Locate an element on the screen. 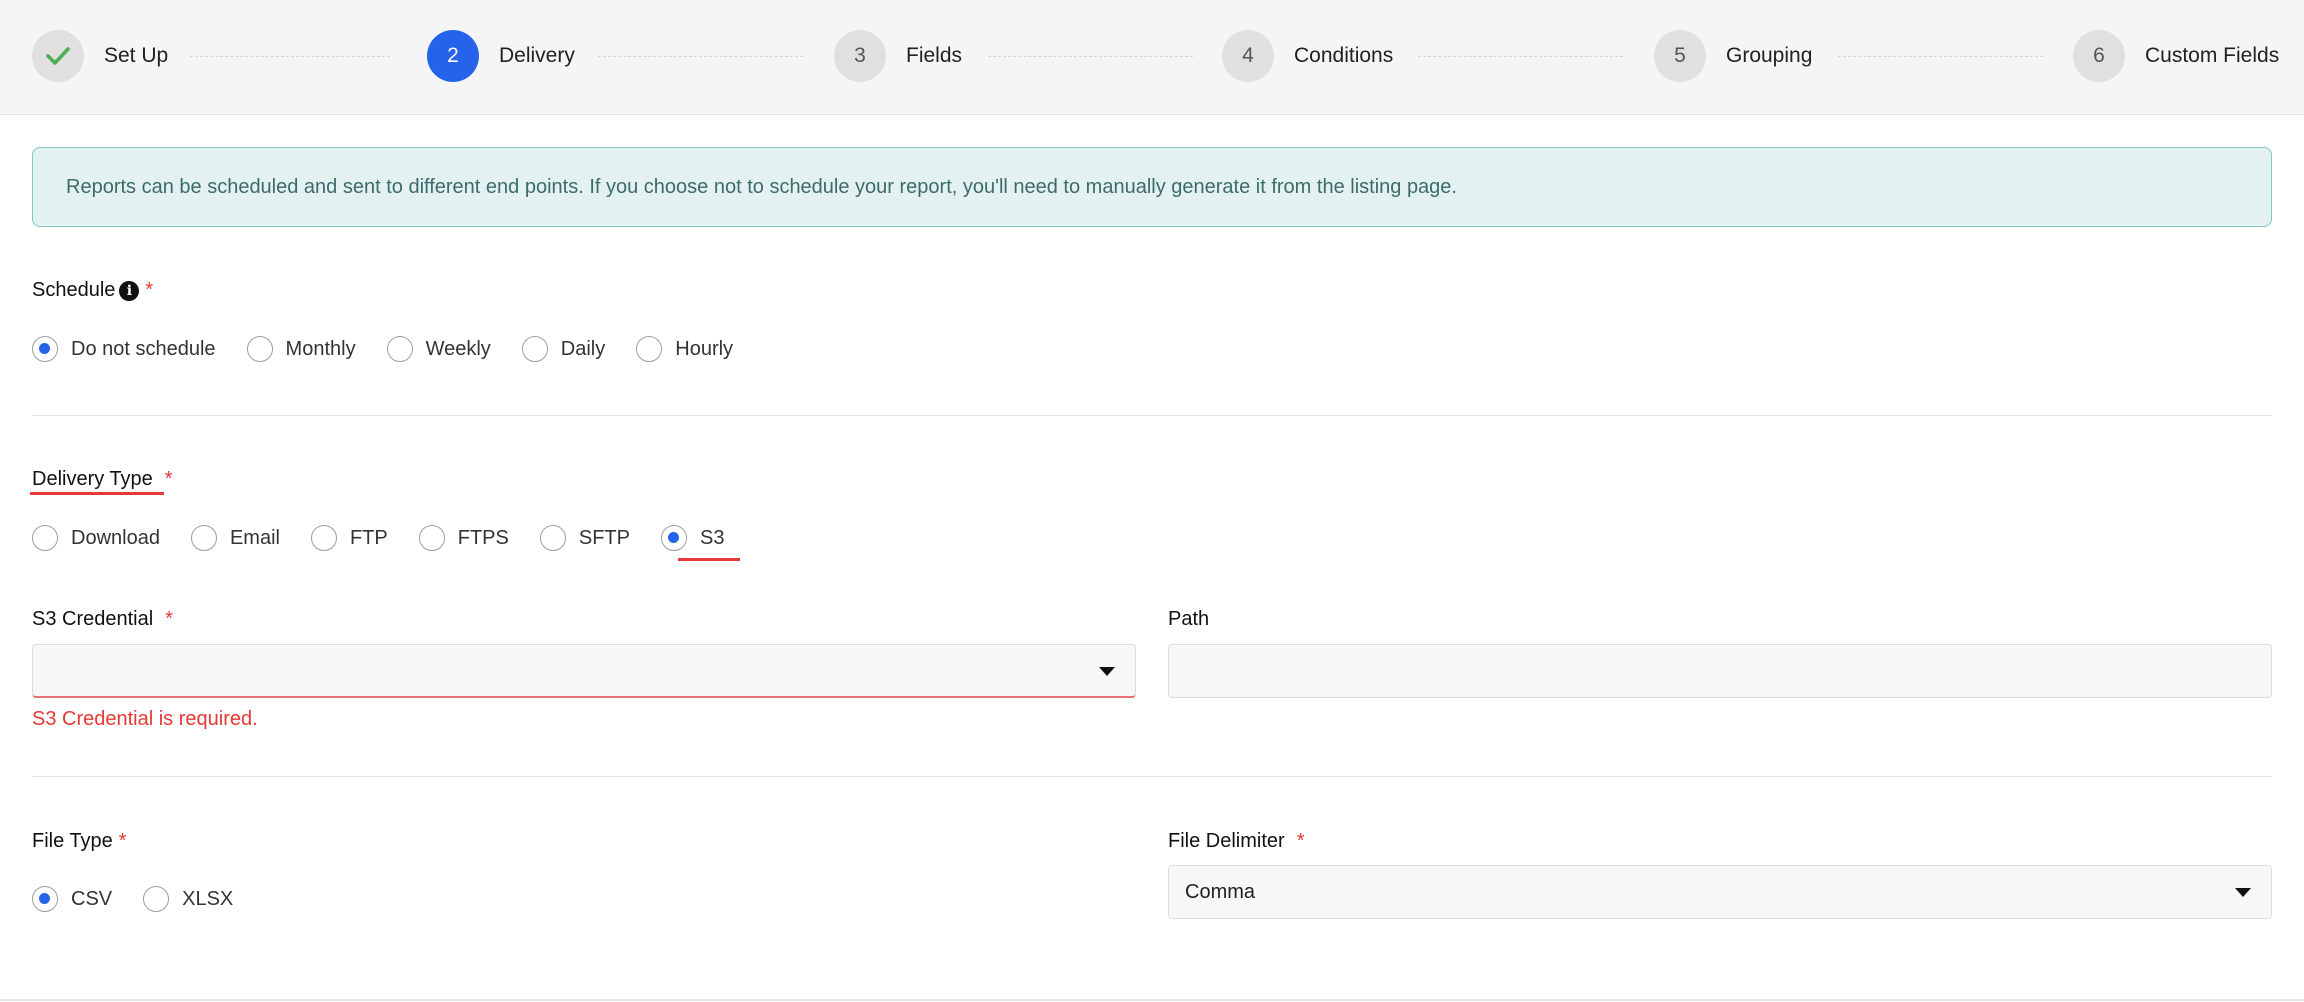 This screenshot has width=2304, height=1002. step-conditions: 4 Conditions is located at coordinates (1307, 56).